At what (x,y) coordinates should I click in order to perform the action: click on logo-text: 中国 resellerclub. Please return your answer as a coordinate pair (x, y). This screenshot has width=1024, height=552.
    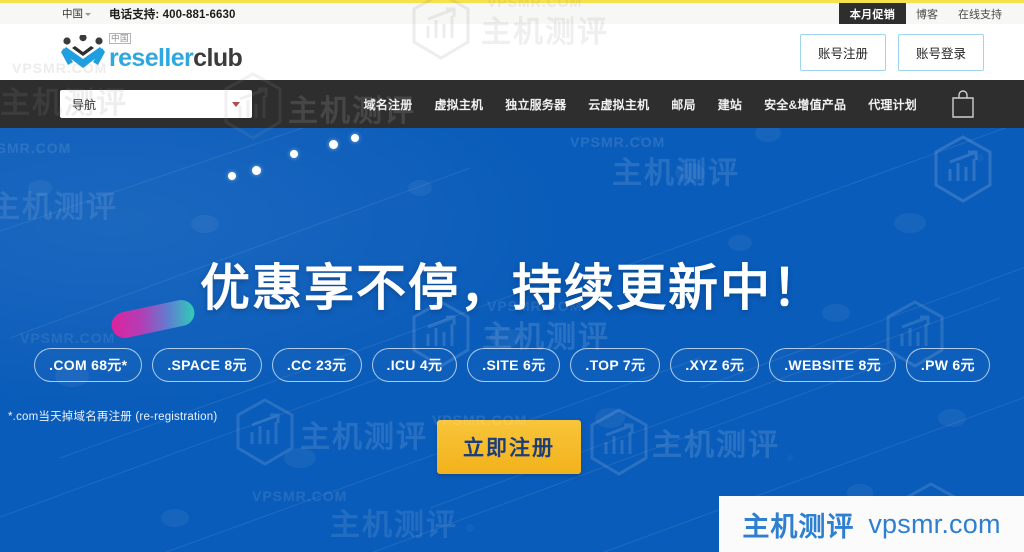
    Looking at the image, I should click on (176, 52).